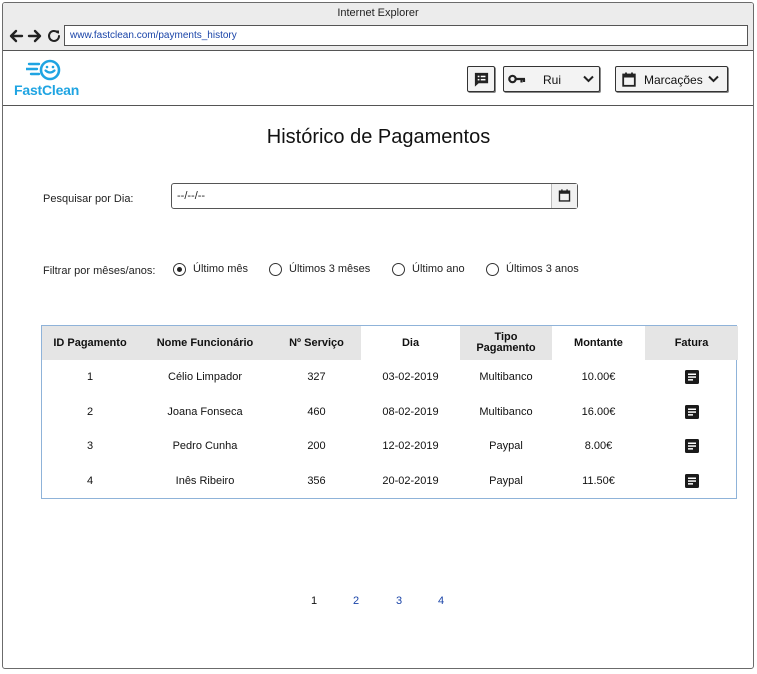 This screenshot has height=674, width=757. What do you see at coordinates (410, 377) in the screenshot?
I see `table-cell: 03-02-2019` at bounding box center [410, 377].